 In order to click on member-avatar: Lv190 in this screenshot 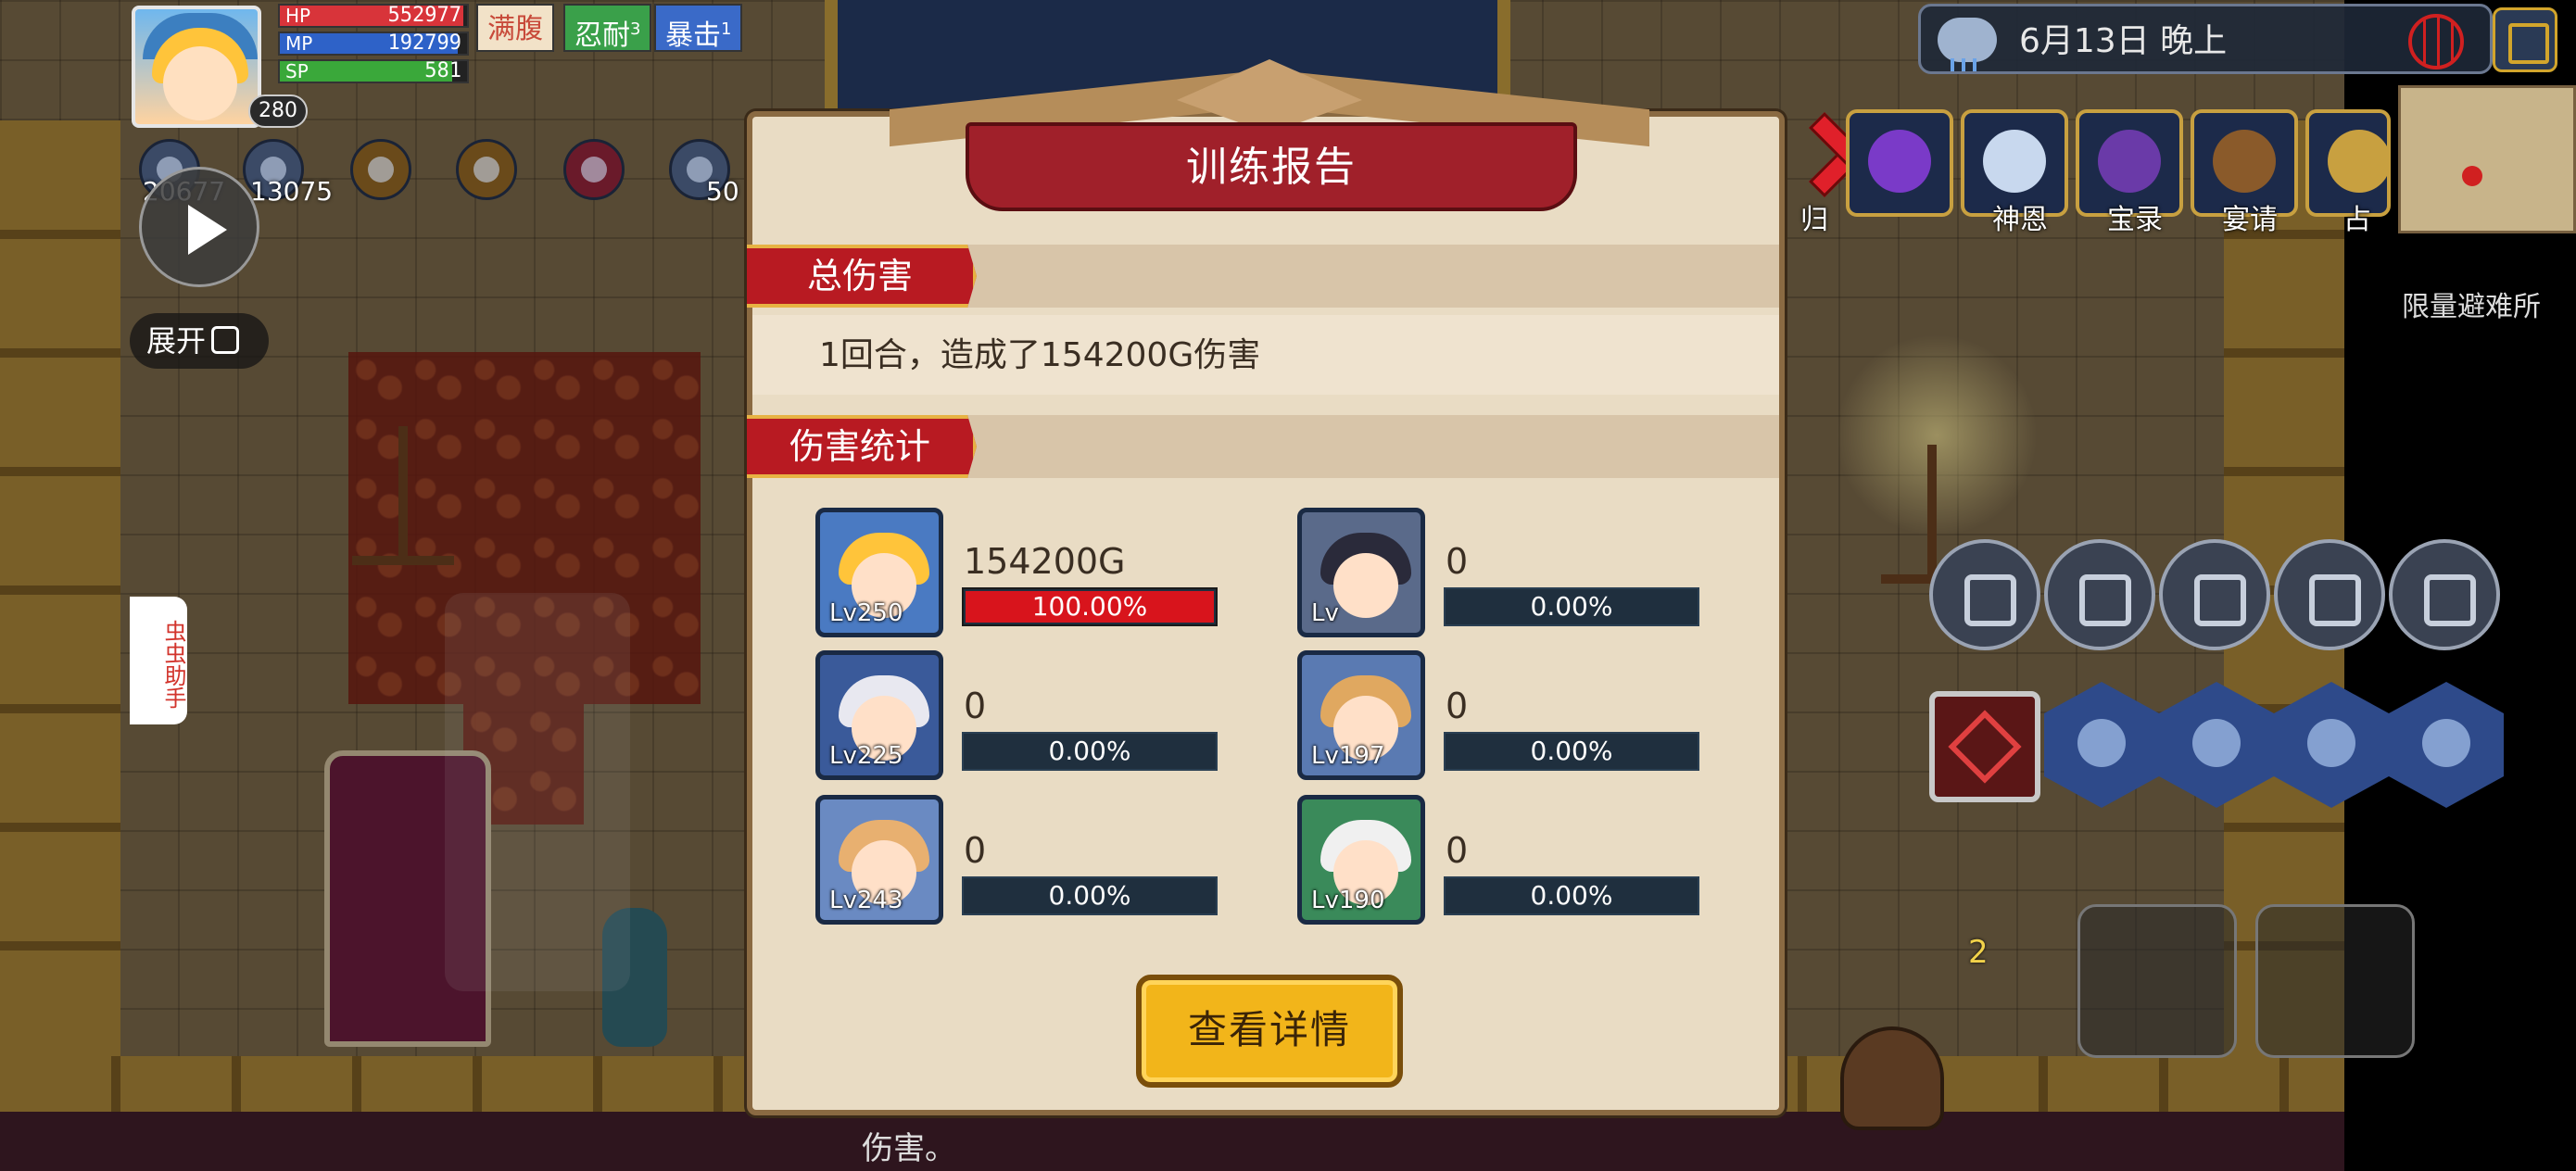, I will do `click(1361, 860)`.